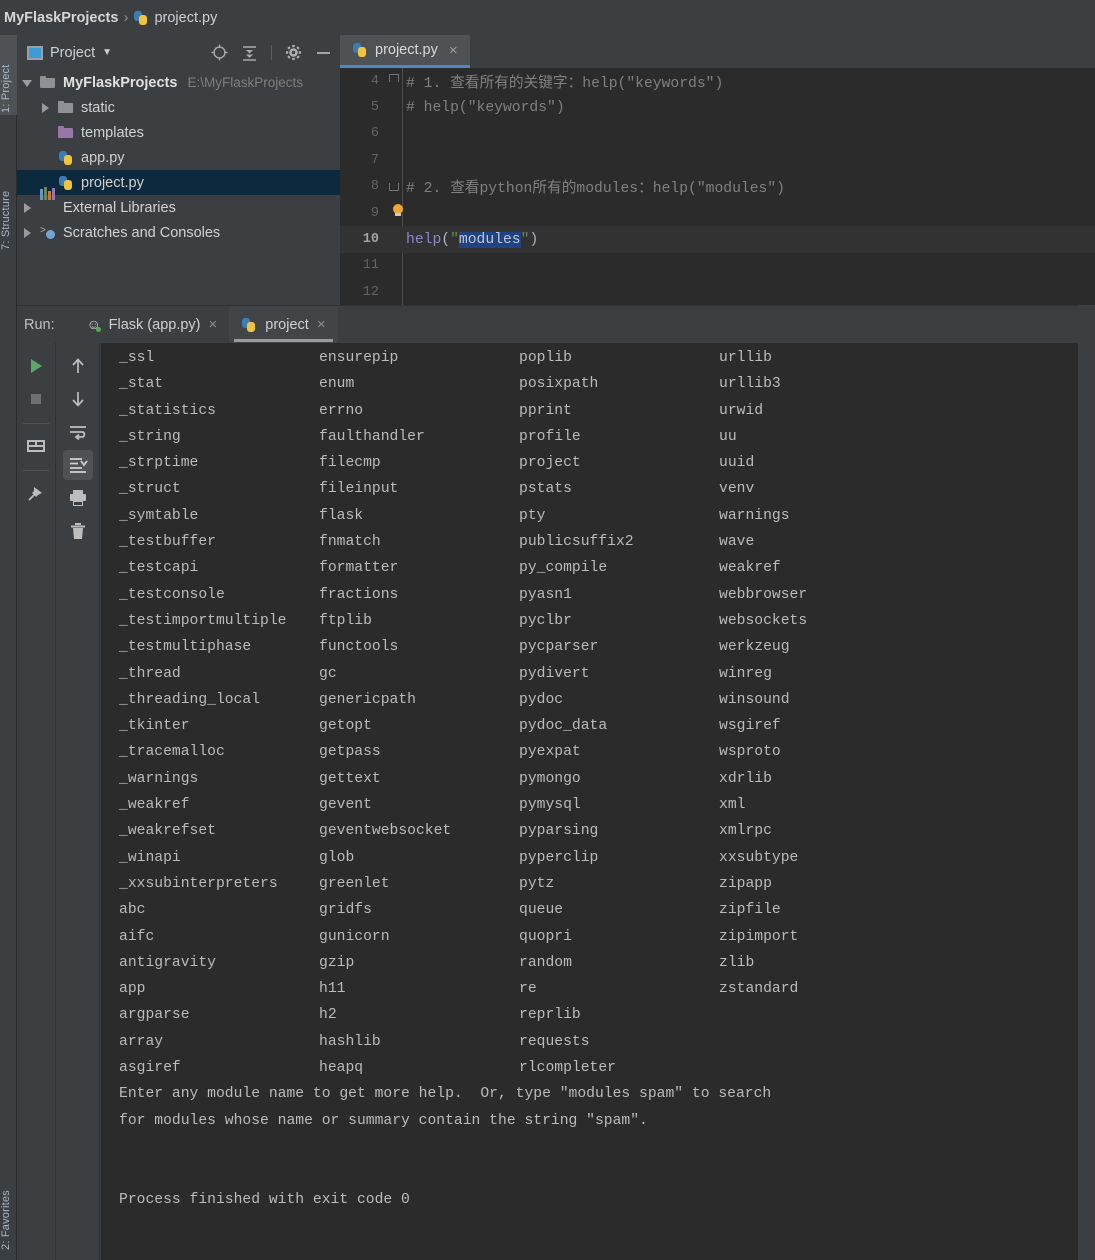  Describe the element at coordinates (360, 50) in the screenshot. I see `python-file-icon` at that location.